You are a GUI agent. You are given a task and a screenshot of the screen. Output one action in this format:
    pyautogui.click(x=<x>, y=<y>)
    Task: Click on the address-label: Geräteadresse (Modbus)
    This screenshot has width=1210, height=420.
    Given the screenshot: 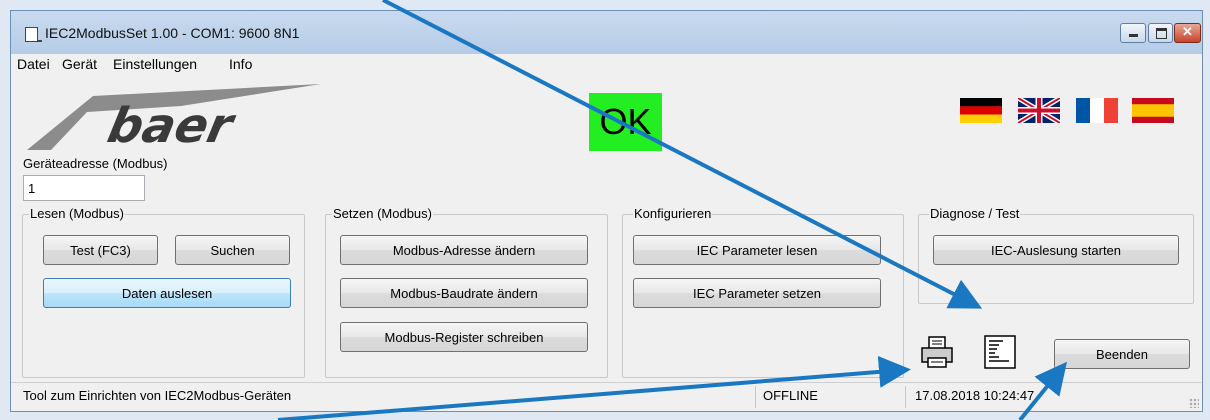 What is the action you would take?
    pyautogui.click(x=95, y=163)
    